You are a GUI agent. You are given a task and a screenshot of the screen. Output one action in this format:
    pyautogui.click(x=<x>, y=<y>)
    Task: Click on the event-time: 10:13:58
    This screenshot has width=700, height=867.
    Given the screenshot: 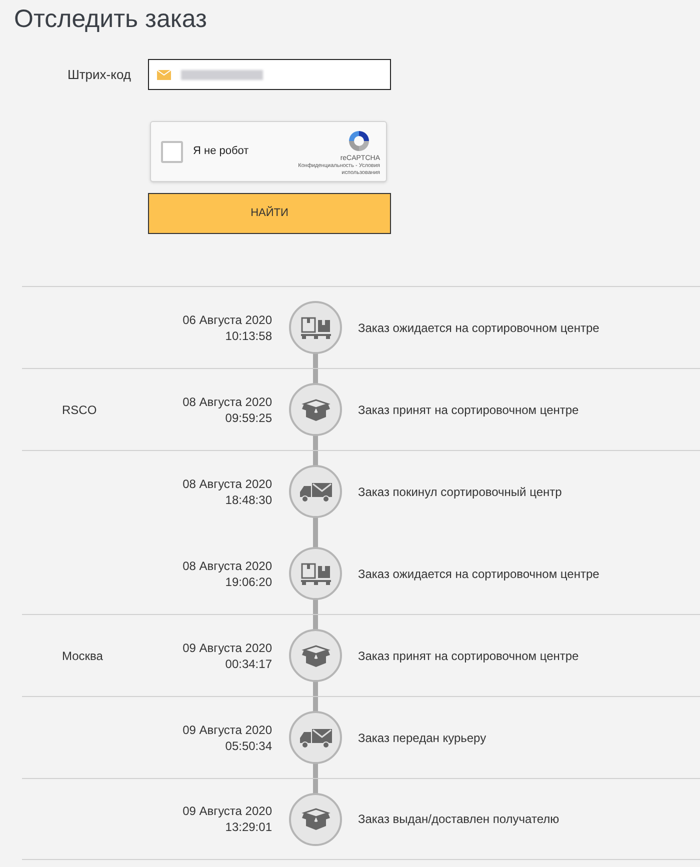 What is the action you would take?
    pyautogui.click(x=248, y=336)
    